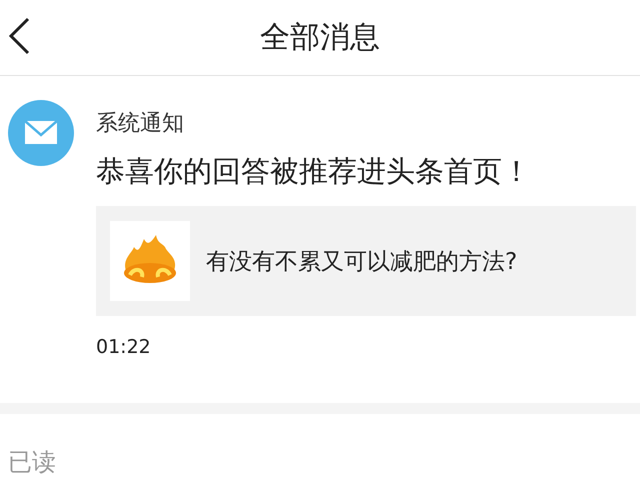 The width and height of the screenshot is (640, 480). What do you see at coordinates (19, 36) in the screenshot?
I see `back-icon` at bounding box center [19, 36].